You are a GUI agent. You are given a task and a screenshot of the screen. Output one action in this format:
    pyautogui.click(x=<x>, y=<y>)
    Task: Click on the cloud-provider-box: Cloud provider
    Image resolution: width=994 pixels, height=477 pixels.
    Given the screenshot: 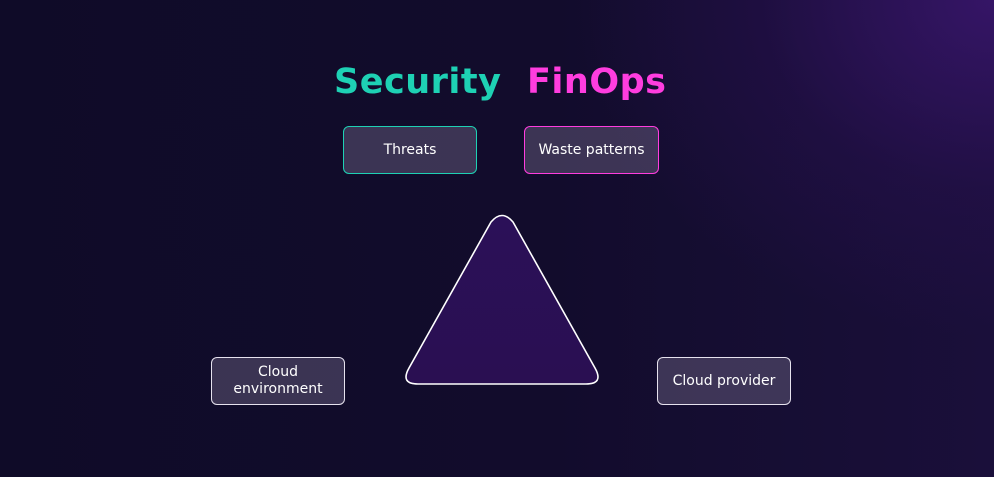 What is the action you would take?
    pyautogui.click(x=724, y=381)
    